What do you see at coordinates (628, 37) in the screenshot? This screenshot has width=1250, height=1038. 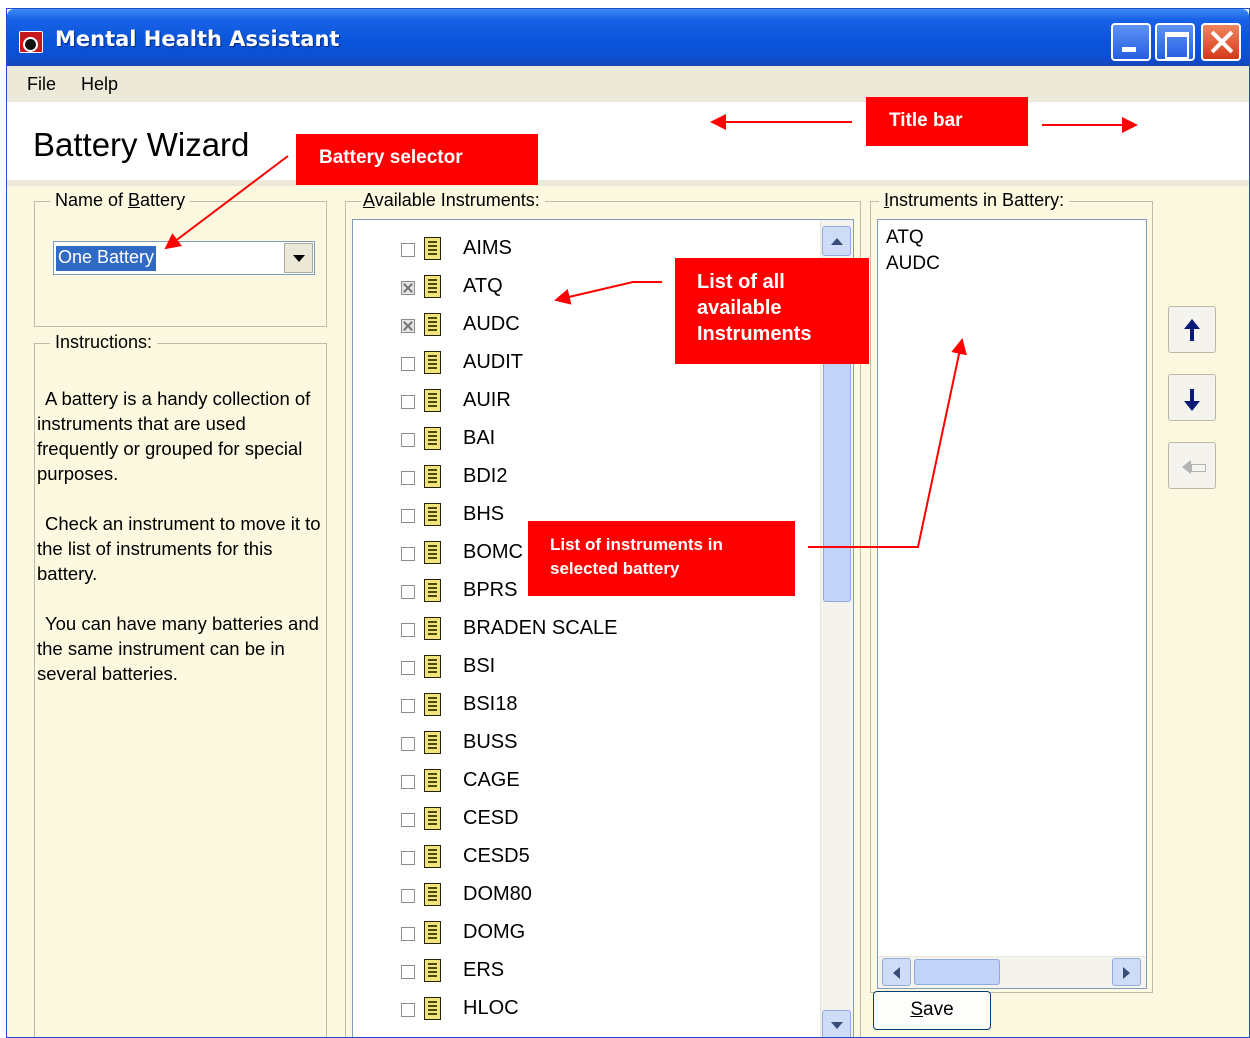 I see `title-bar: Mental Health Assistant` at bounding box center [628, 37].